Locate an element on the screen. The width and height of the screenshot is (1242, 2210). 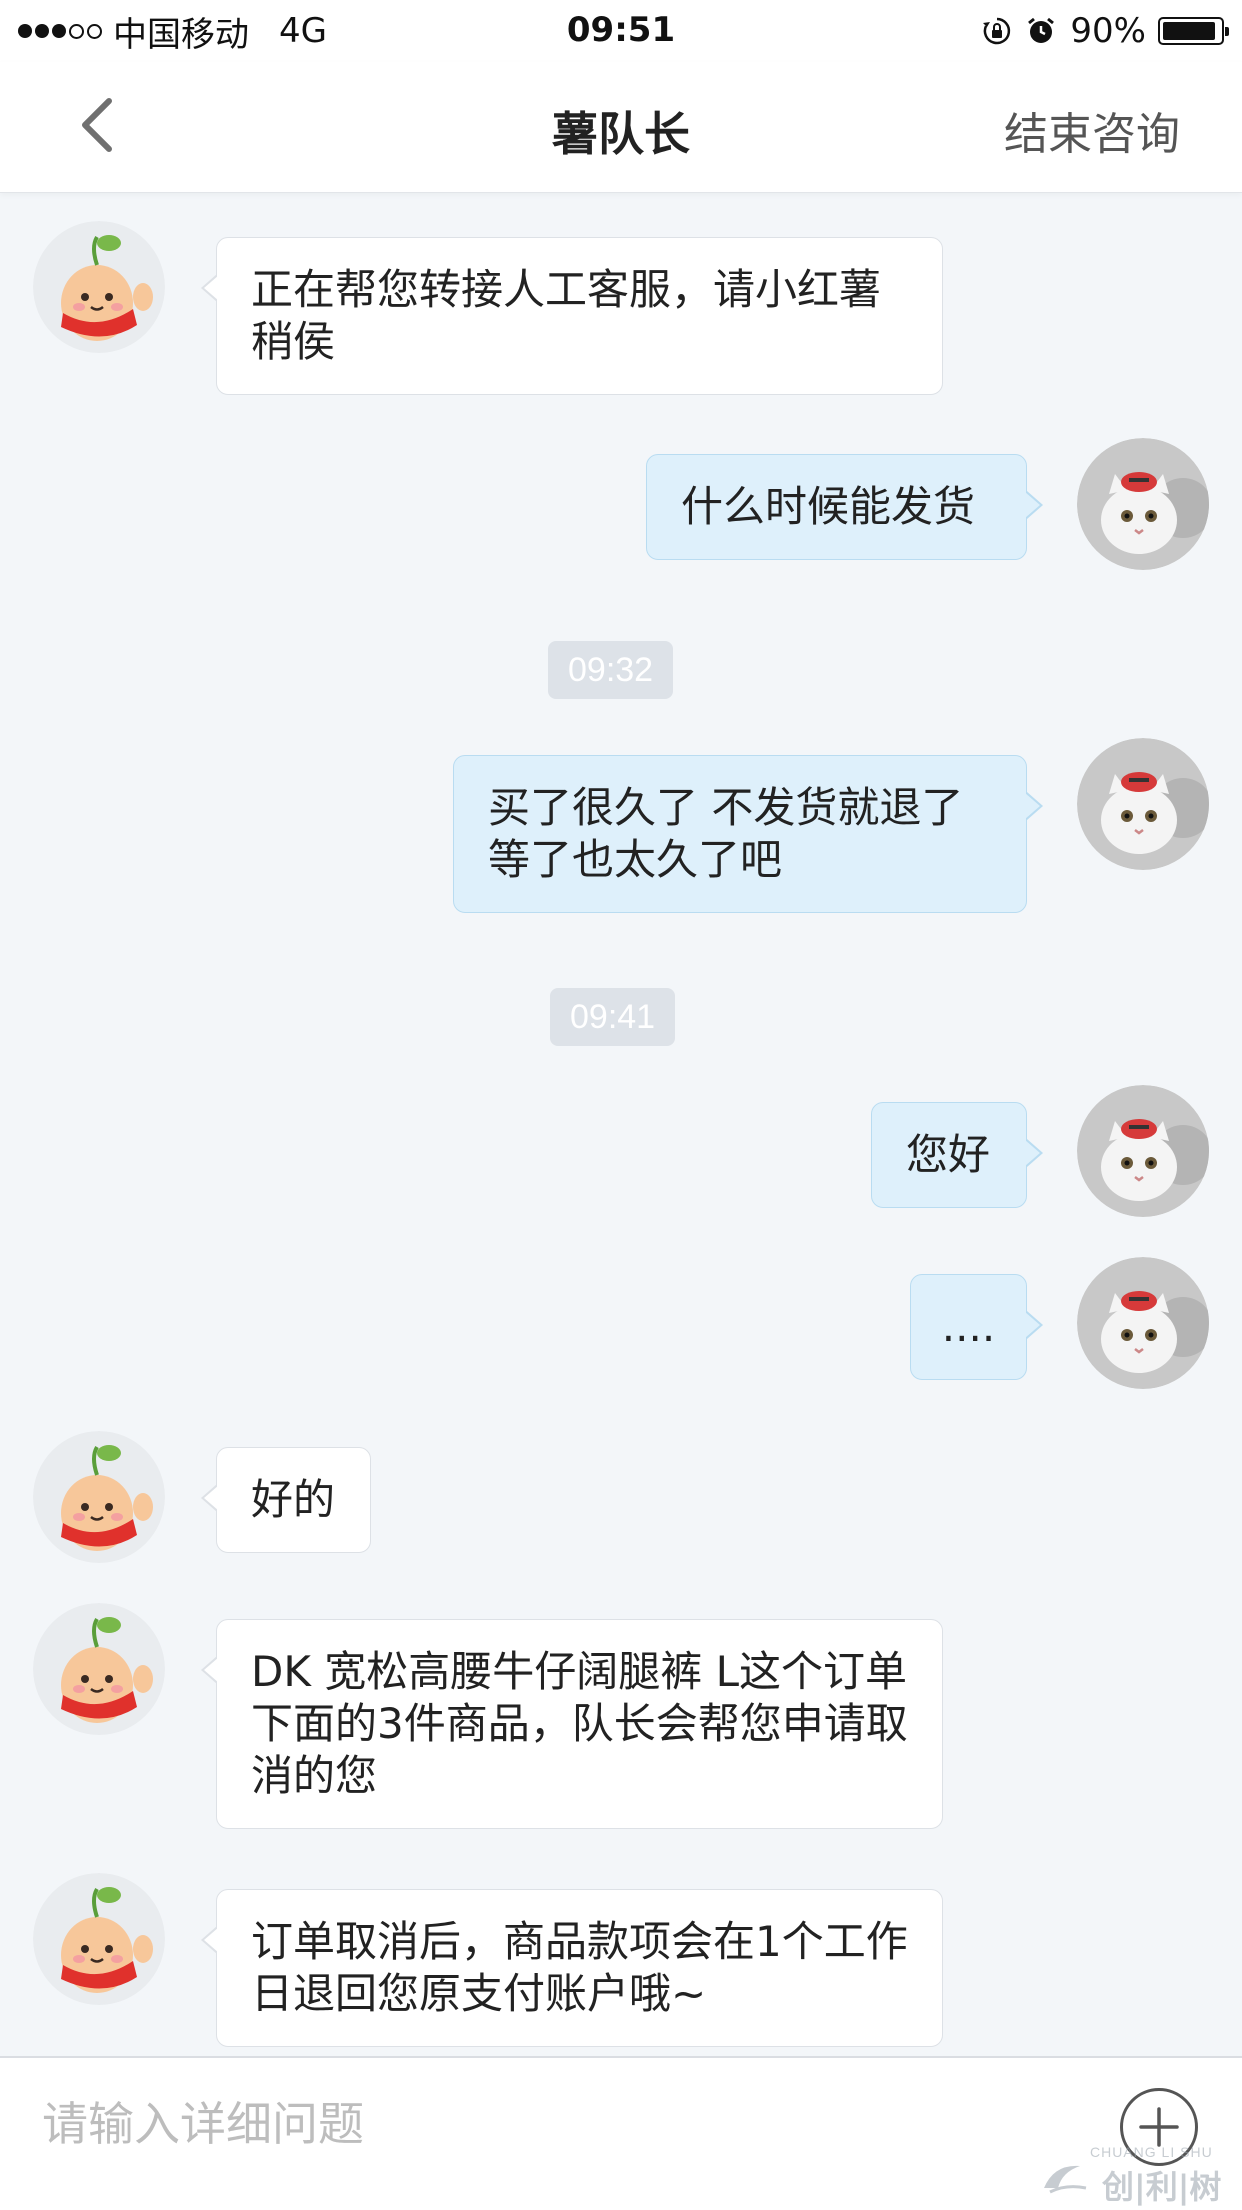
message-bubble-agent: 好的 is located at coordinates (286, 1500).